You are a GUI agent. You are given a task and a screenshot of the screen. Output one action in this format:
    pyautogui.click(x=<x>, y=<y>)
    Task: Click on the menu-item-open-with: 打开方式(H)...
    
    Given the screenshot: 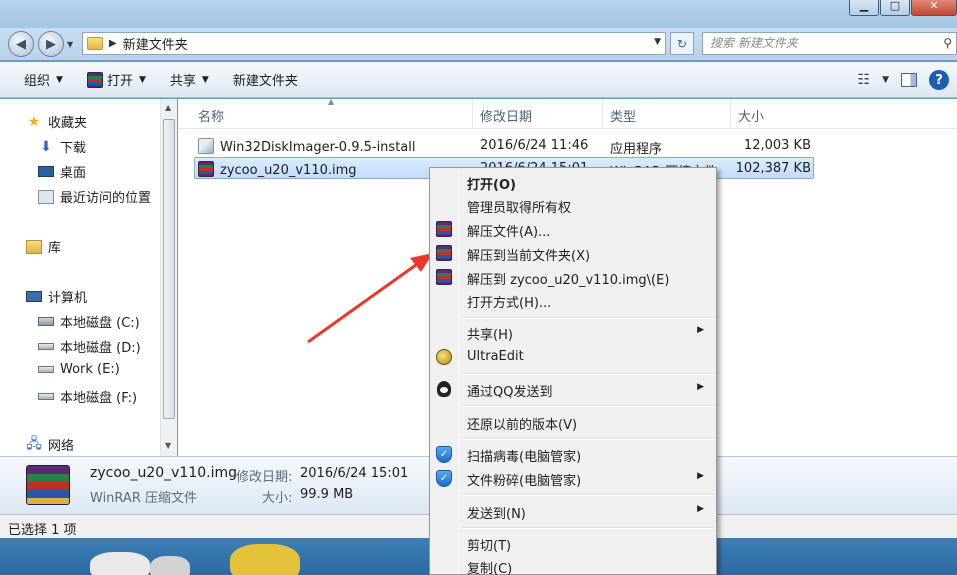 What is the action you would take?
    pyautogui.click(x=573, y=300)
    